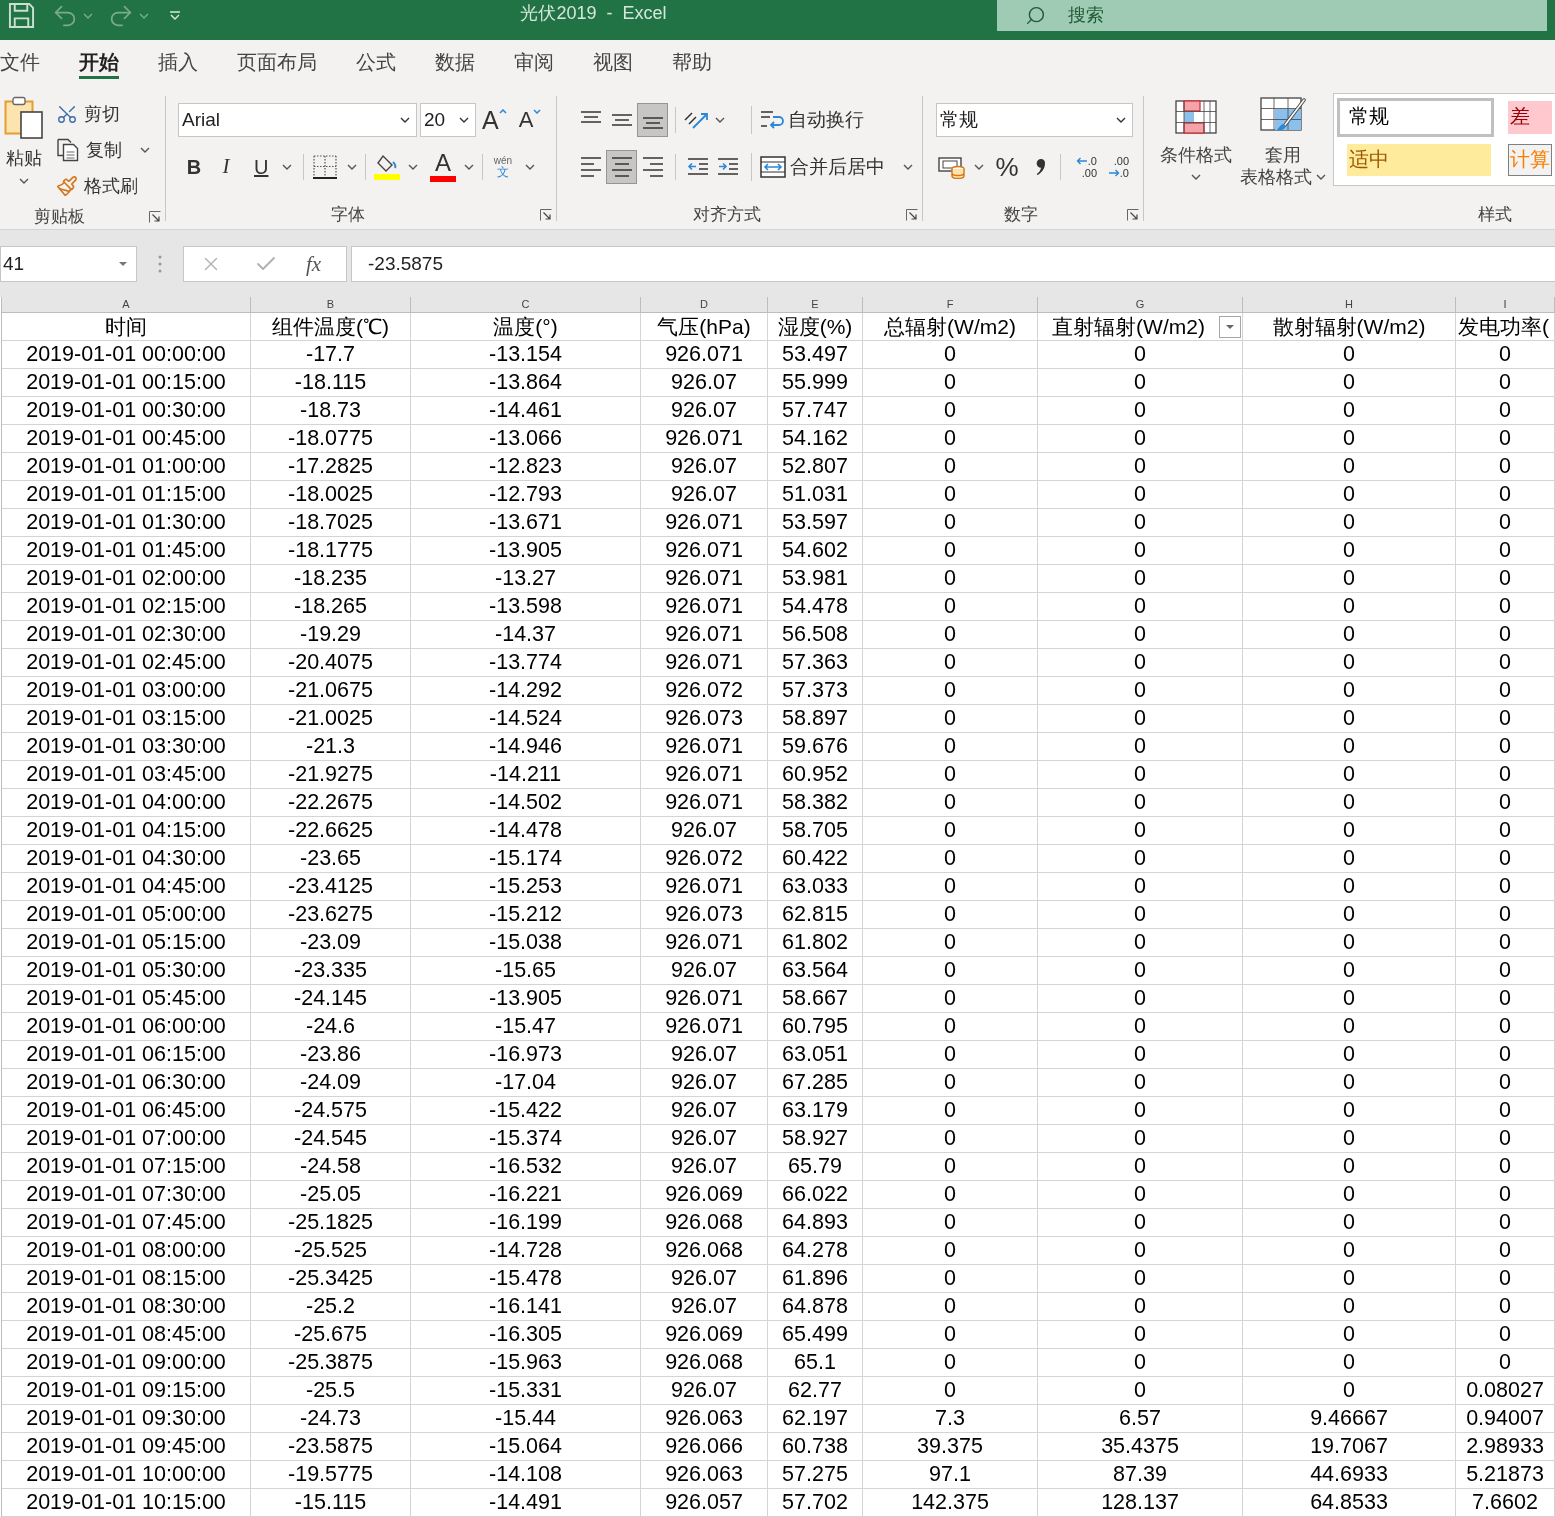 This screenshot has height=1517, width=1555. I want to click on filter-dropdown-button, so click(1230, 326).